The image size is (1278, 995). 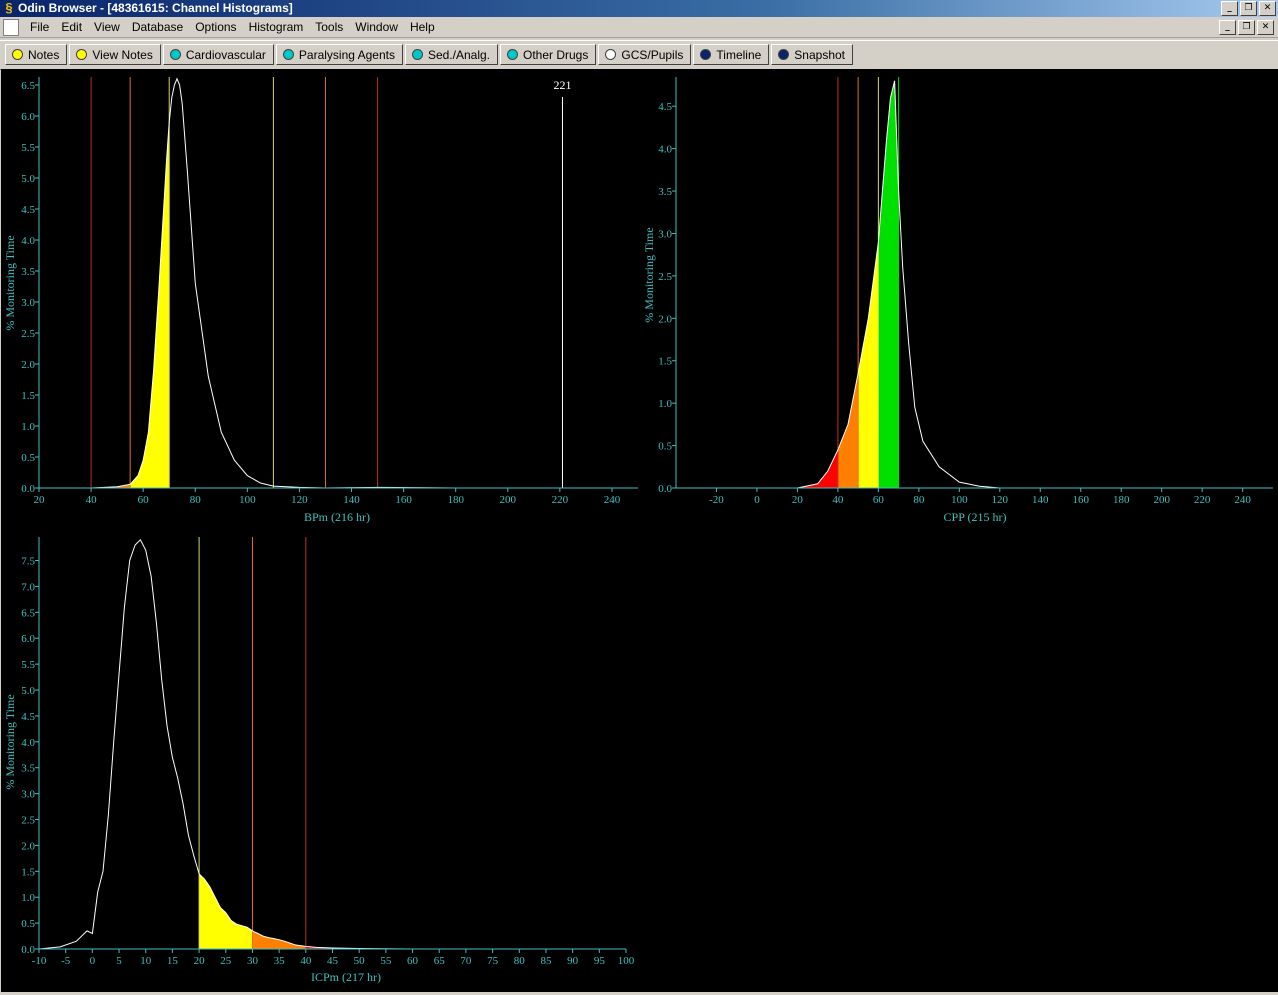 I want to click on menu-database: Database, so click(x=157, y=27).